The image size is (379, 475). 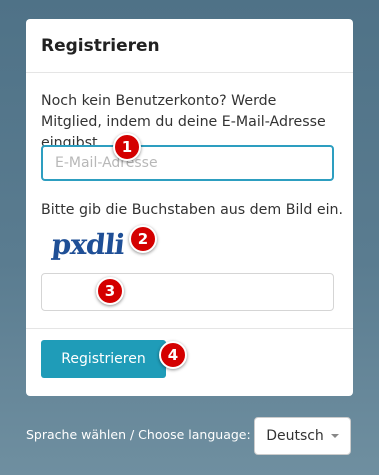 I want to click on captcha-input, so click(x=187, y=292).